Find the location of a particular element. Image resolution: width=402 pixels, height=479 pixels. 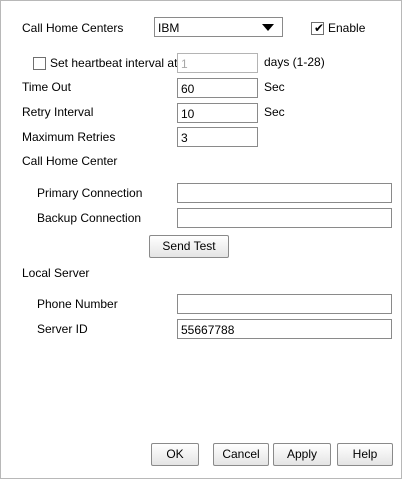

call-home-centers-dropdown: IBM is located at coordinates (218, 27).